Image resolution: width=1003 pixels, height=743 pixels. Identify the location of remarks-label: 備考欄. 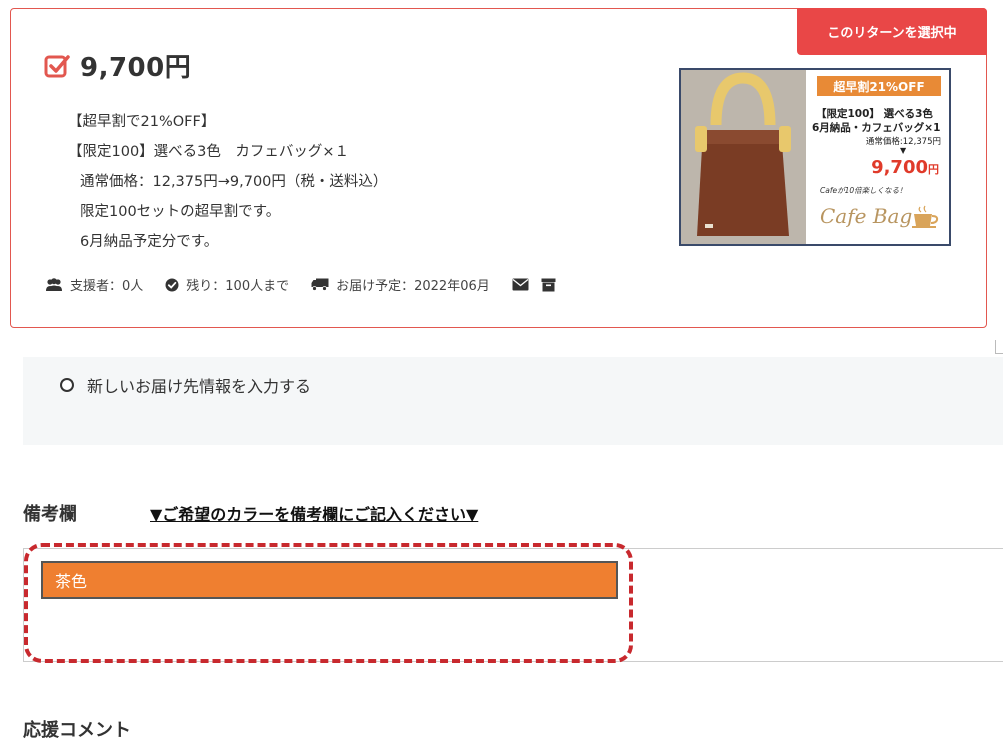
(50, 514).